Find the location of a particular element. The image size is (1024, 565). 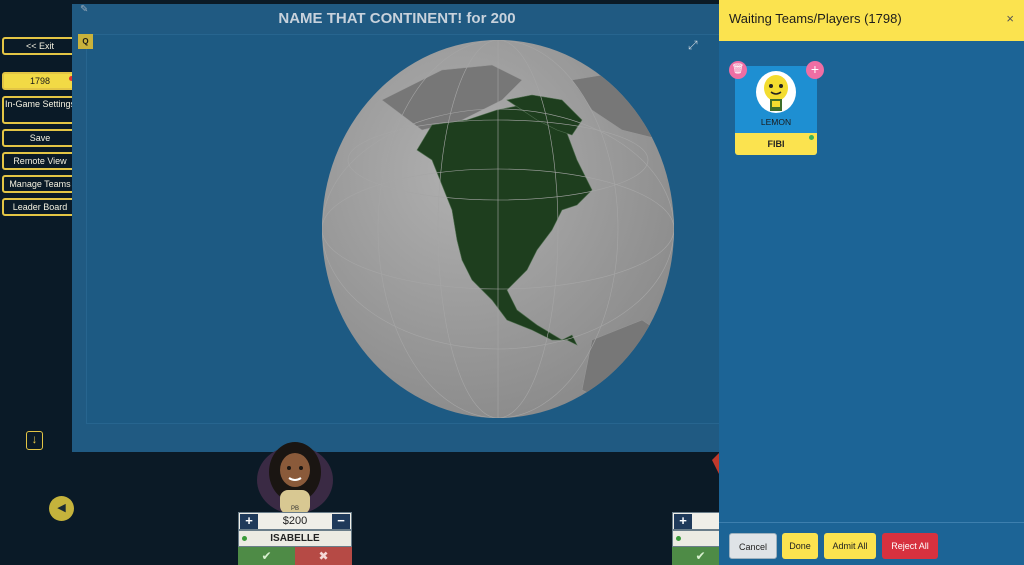

game-id-label: 1798 is located at coordinates (40, 81).